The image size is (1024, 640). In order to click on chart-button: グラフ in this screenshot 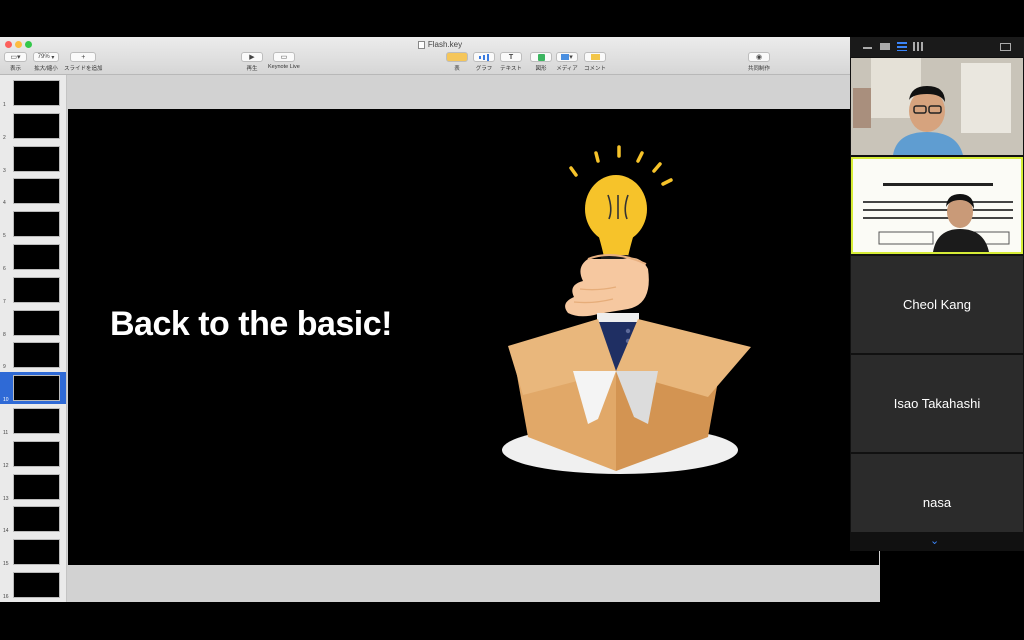, I will do `click(484, 62)`.